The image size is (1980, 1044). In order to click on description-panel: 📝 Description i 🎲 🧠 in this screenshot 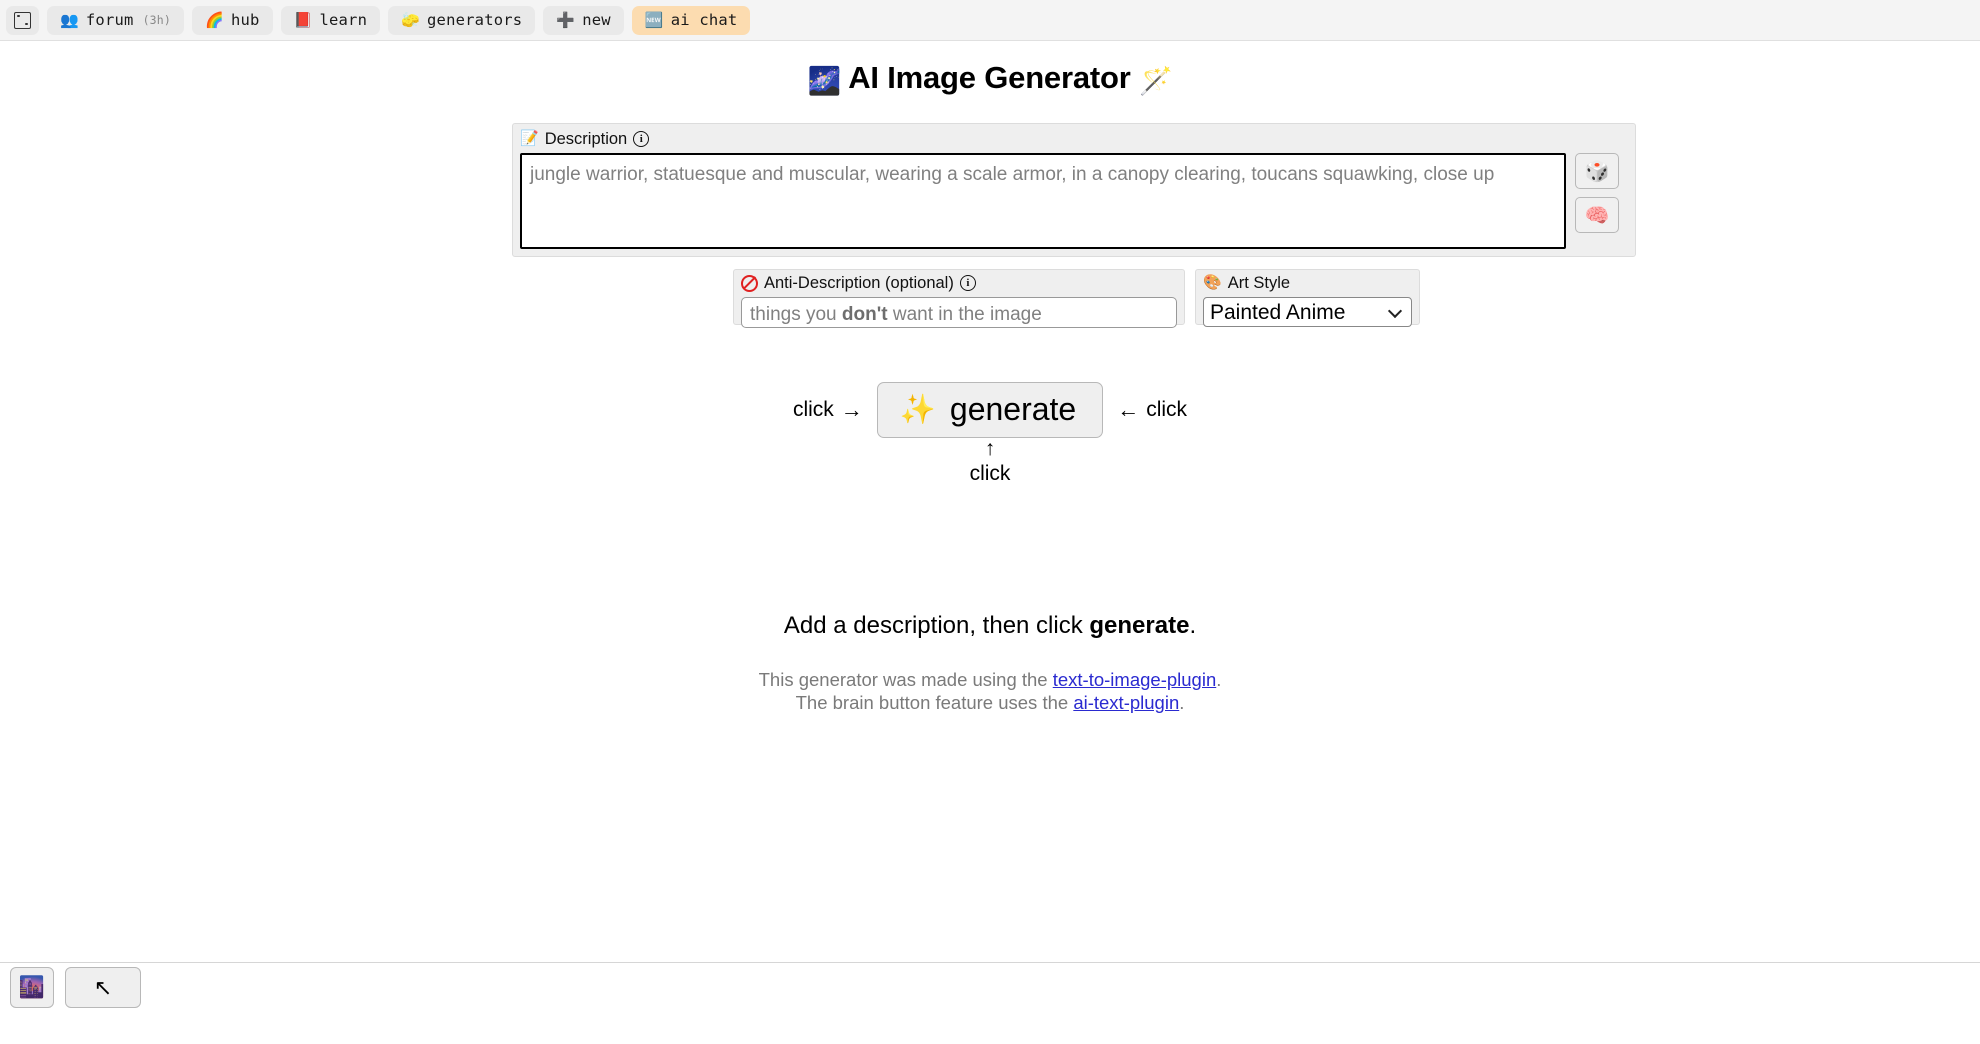, I will do `click(1074, 190)`.